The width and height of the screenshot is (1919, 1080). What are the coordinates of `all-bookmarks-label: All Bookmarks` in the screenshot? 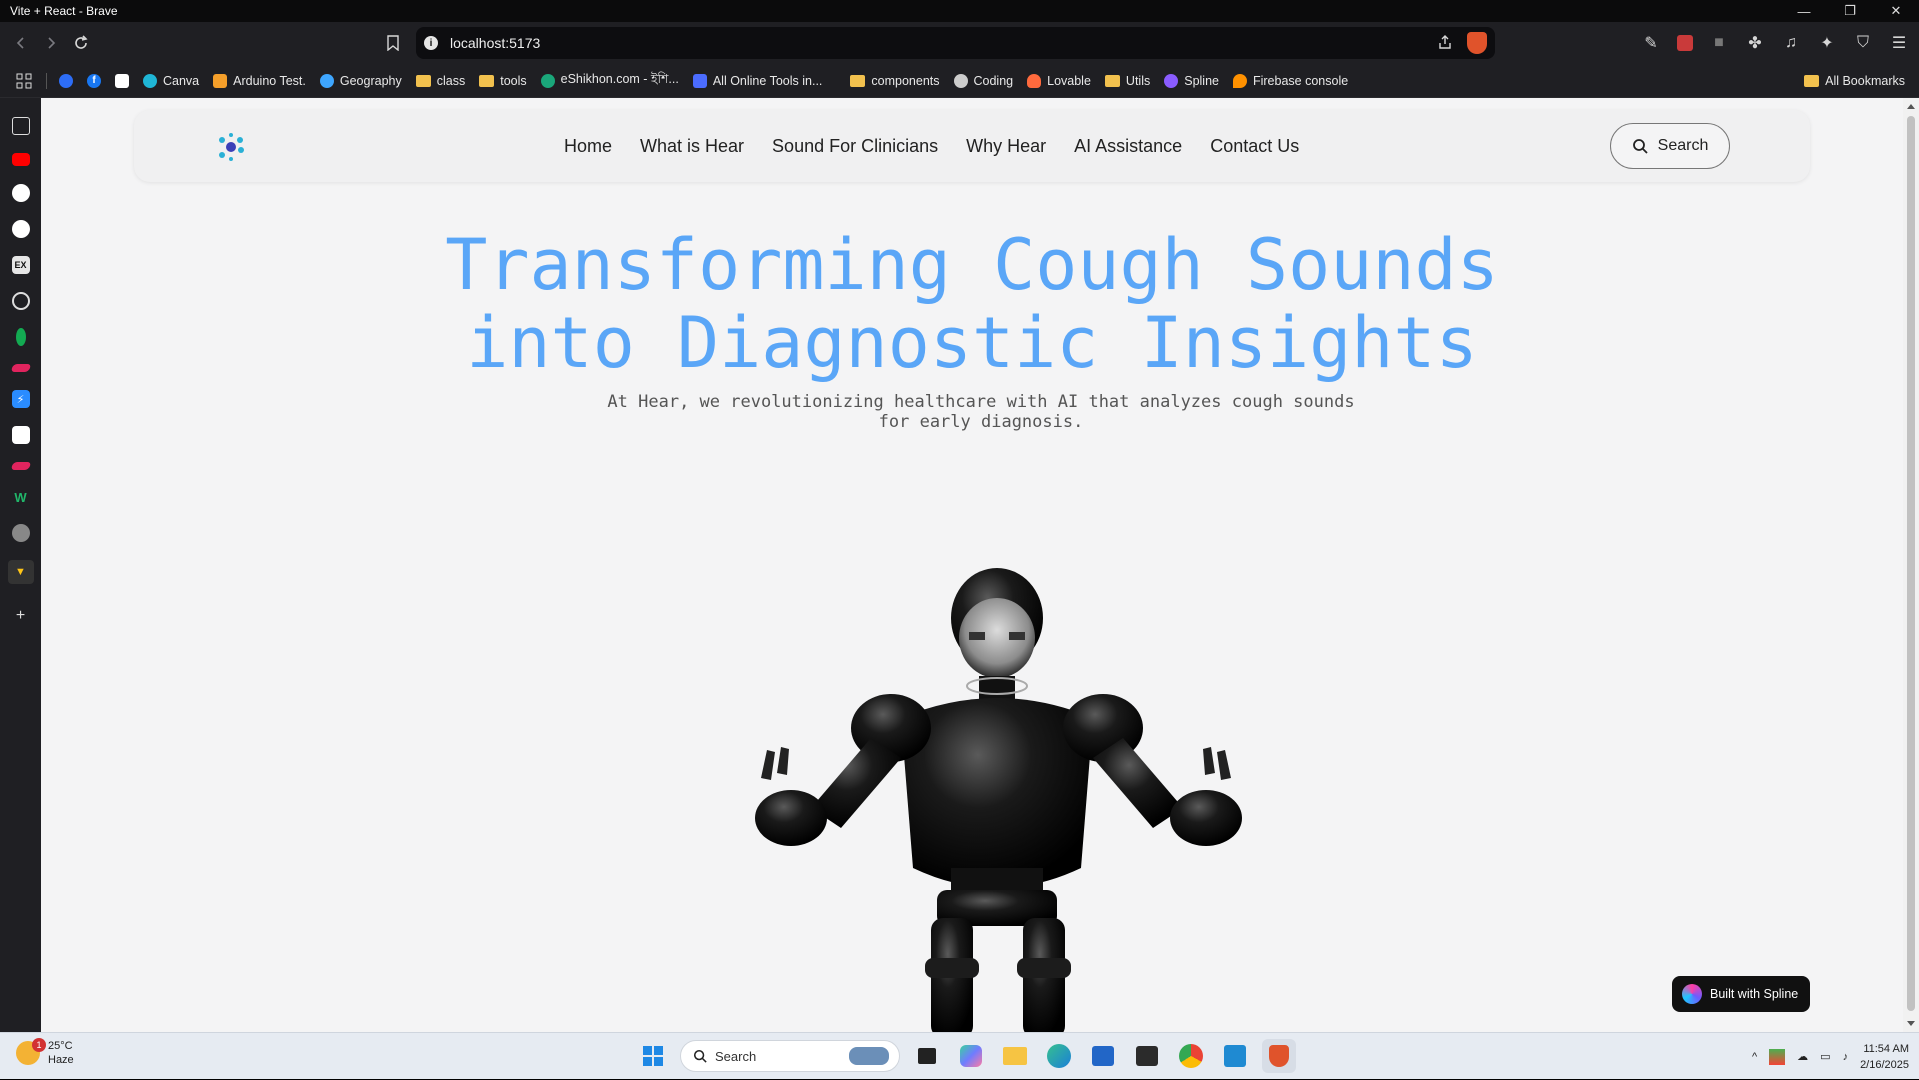 It's located at (1865, 80).